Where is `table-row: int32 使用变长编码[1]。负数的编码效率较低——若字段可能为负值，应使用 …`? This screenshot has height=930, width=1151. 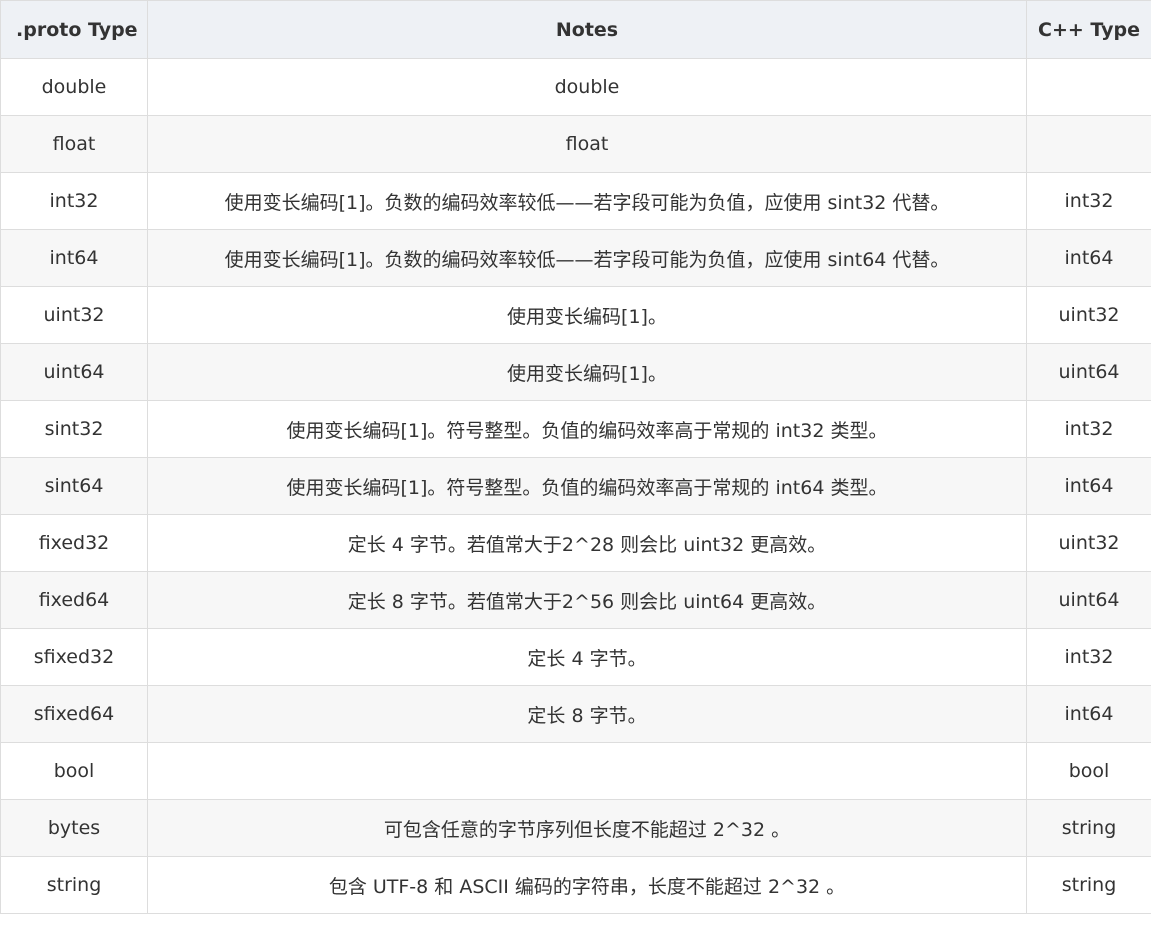 table-row: int32 使用变长编码[1]。负数的编码效率较低——若字段可能为负值，应使用 … is located at coordinates (575, 201).